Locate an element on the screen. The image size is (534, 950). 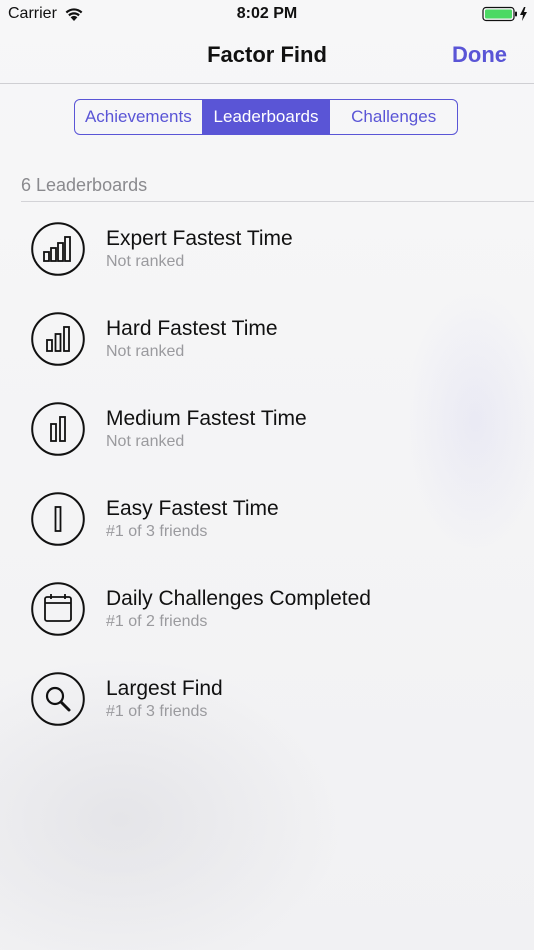
done-button: Done is located at coordinates (479, 55).